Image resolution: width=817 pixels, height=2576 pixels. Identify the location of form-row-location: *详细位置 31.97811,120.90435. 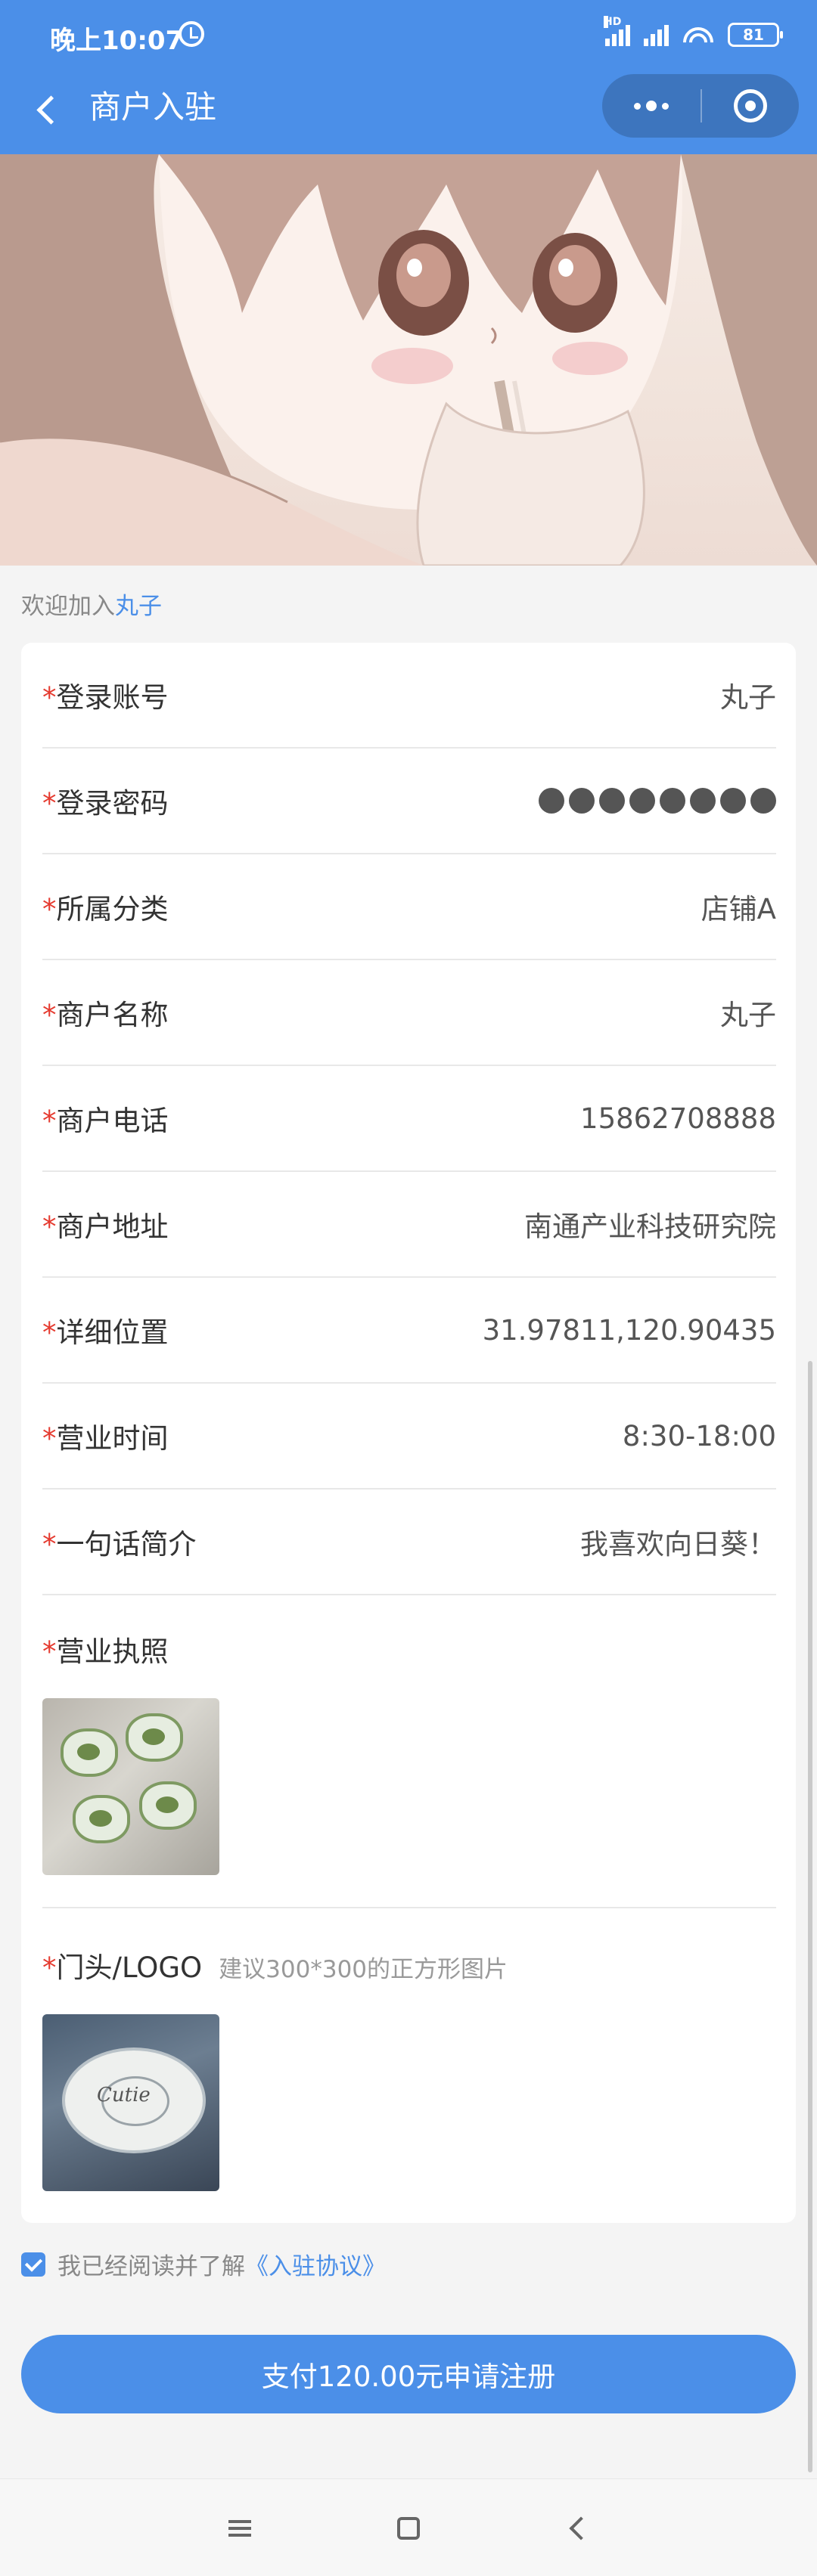
(409, 1331).